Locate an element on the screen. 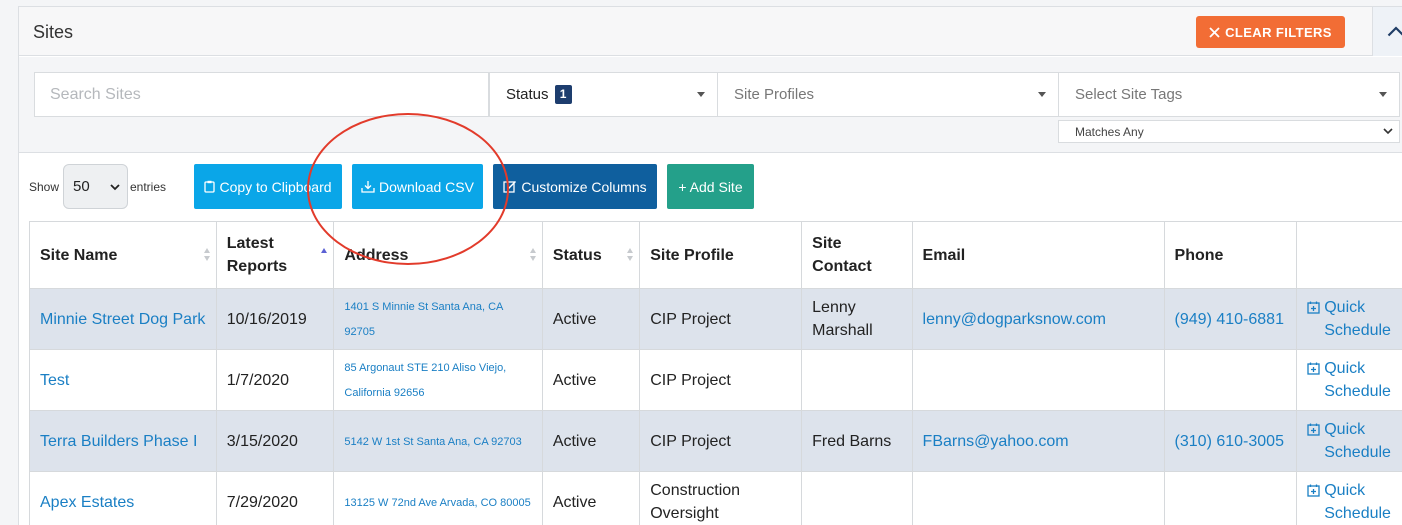 The width and height of the screenshot is (1402, 525). entries-per-page-select: 50 is located at coordinates (95, 186).